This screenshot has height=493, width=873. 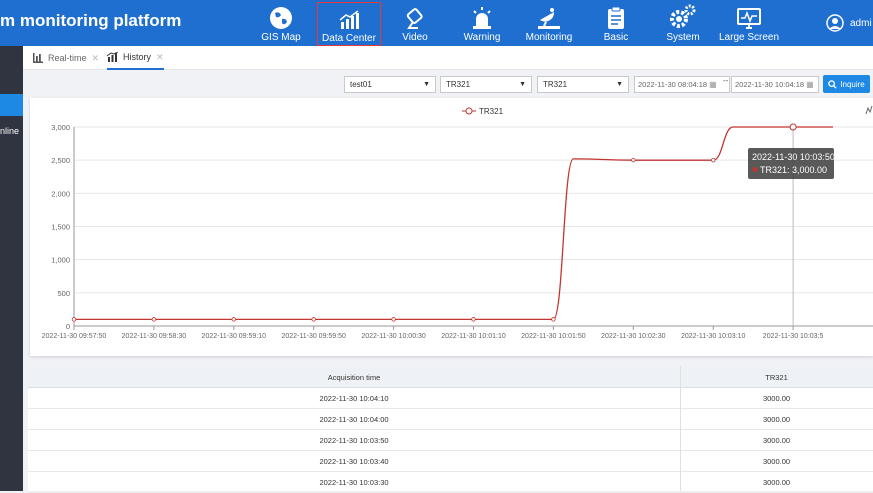 I want to click on nav-data-center: Data Center, so click(x=349, y=24).